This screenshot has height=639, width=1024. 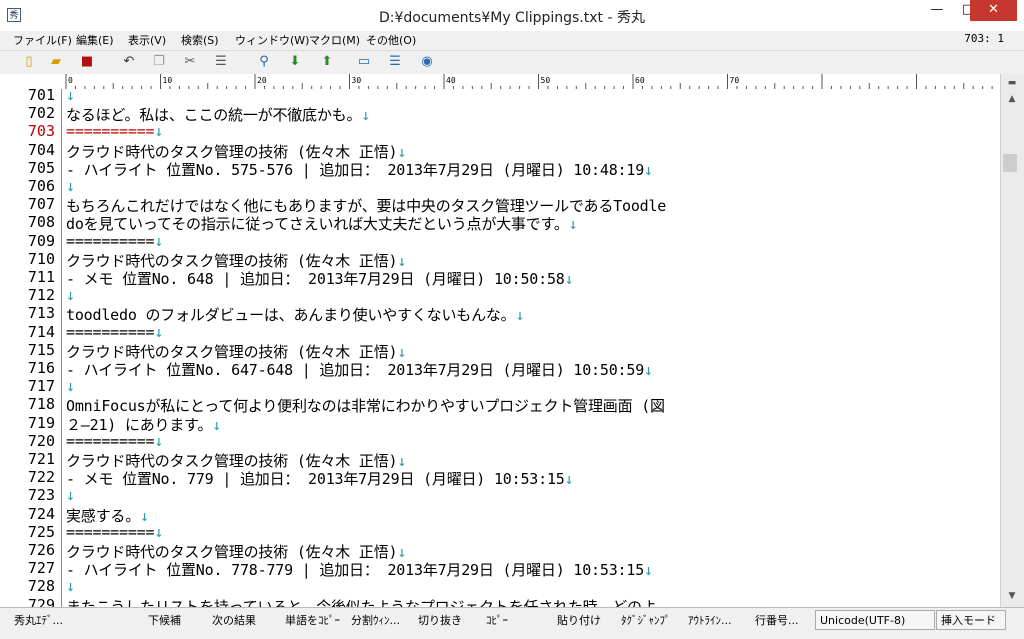 I want to click on menu-edit: 編集(E), so click(x=95, y=40).